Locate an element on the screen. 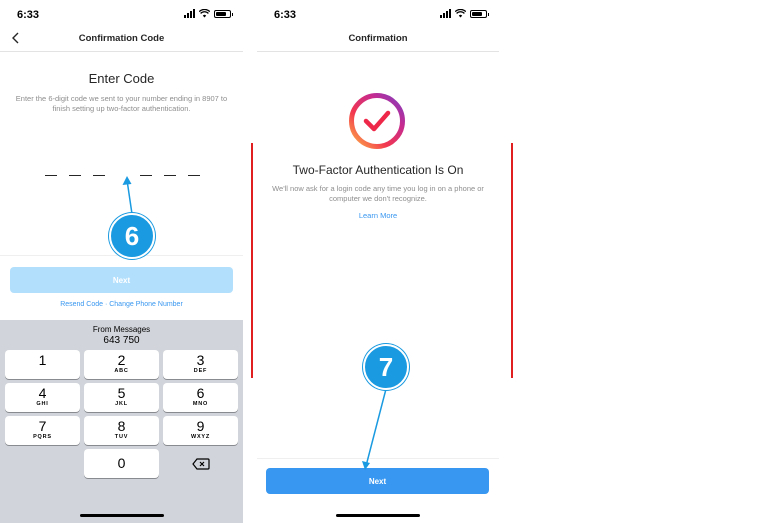  red-marker-line-right is located at coordinates (512, 260).